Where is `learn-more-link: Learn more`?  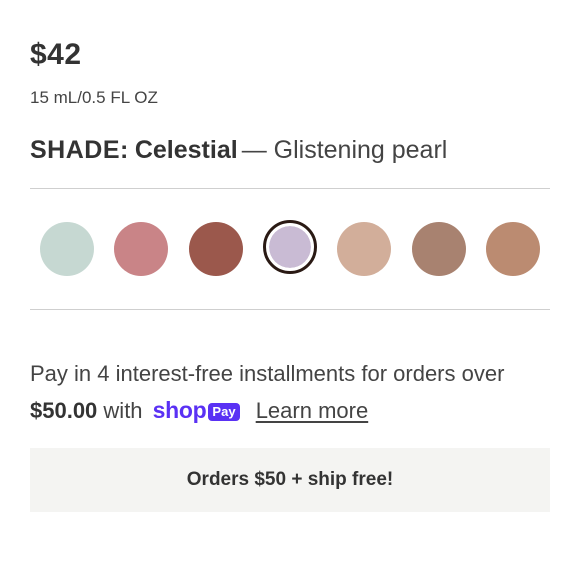
learn-more-link: Learn more is located at coordinates (312, 410).